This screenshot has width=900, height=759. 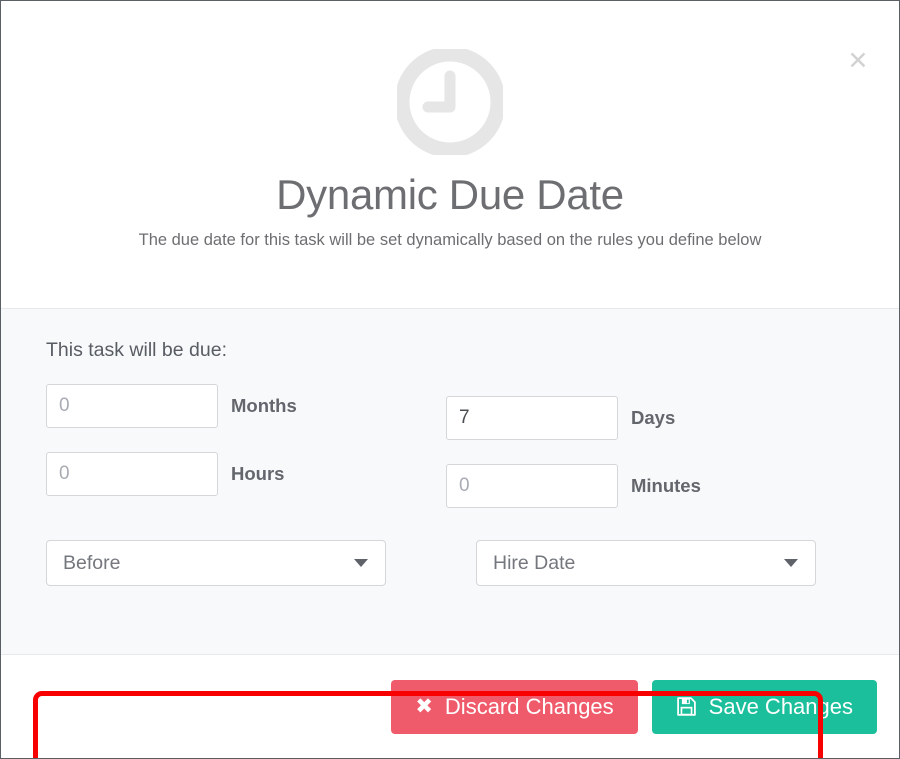 I want to click on days-unit-label: Days, so click(x=653, y=417).